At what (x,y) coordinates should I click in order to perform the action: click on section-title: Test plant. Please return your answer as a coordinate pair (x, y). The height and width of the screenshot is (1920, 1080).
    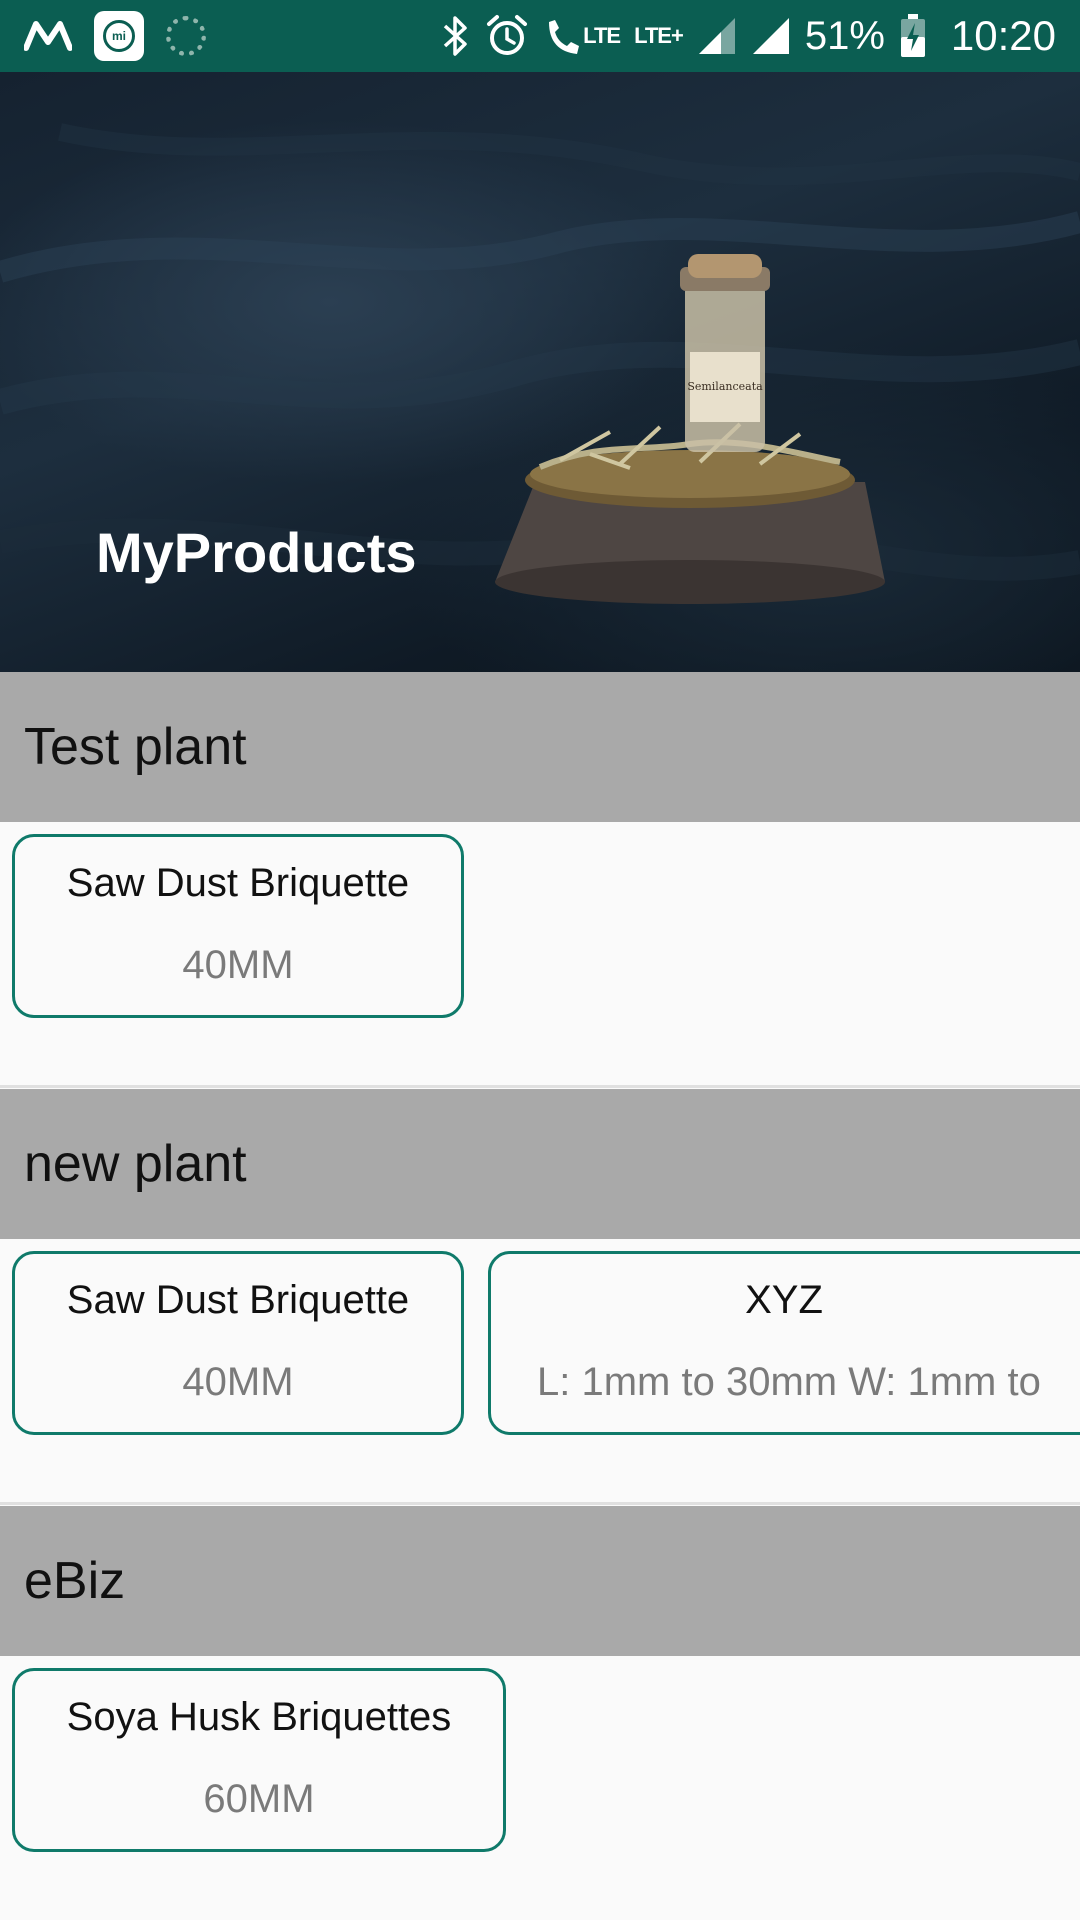
    Looking at the image, I should click on (135, 747).